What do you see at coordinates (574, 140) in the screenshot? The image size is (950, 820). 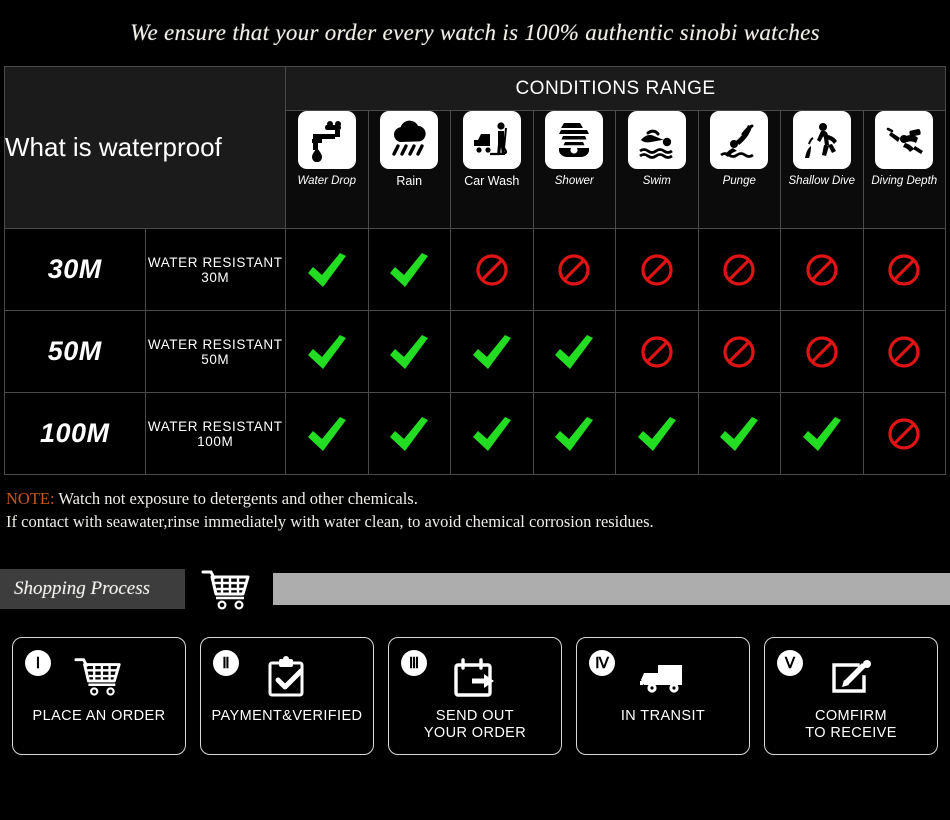 I see `shower-icon` at bounding box center [574, 140].